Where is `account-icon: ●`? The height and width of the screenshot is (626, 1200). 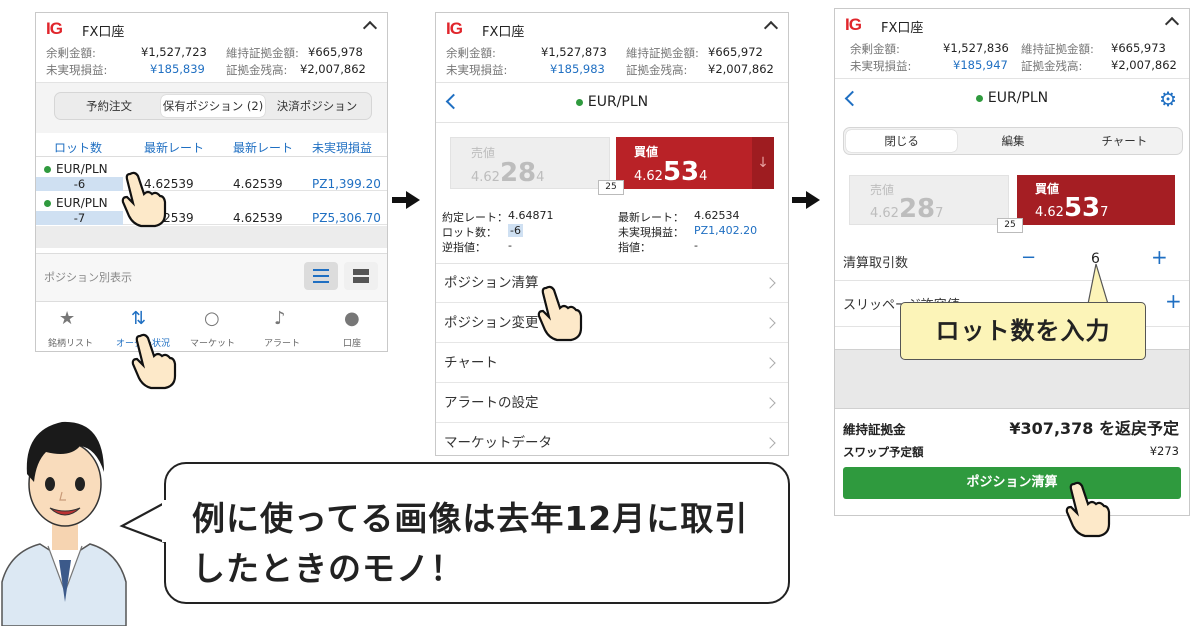 account-icon: ● is located at coordinates (352, 318).